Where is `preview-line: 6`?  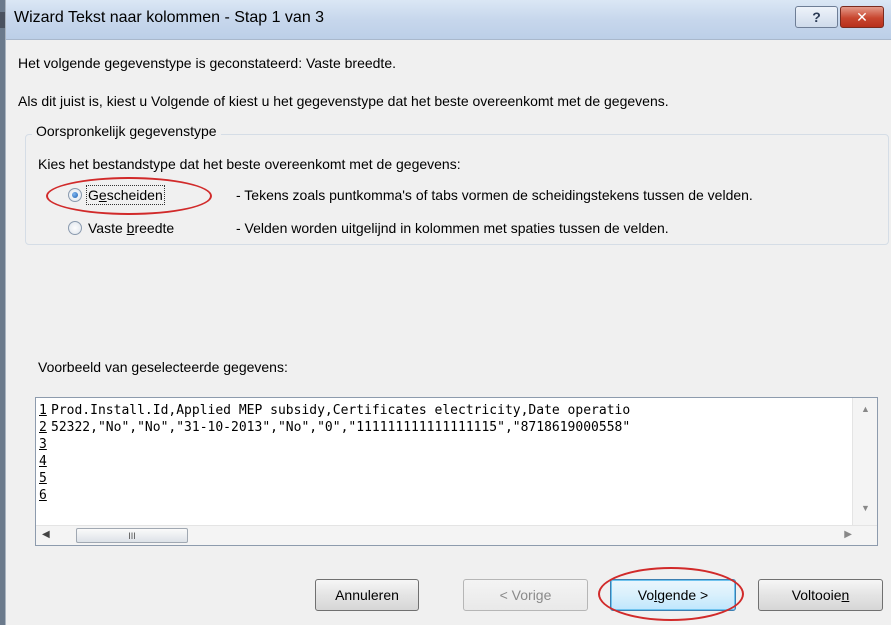 preview-line: 6 is located at coordinates (43, 495).